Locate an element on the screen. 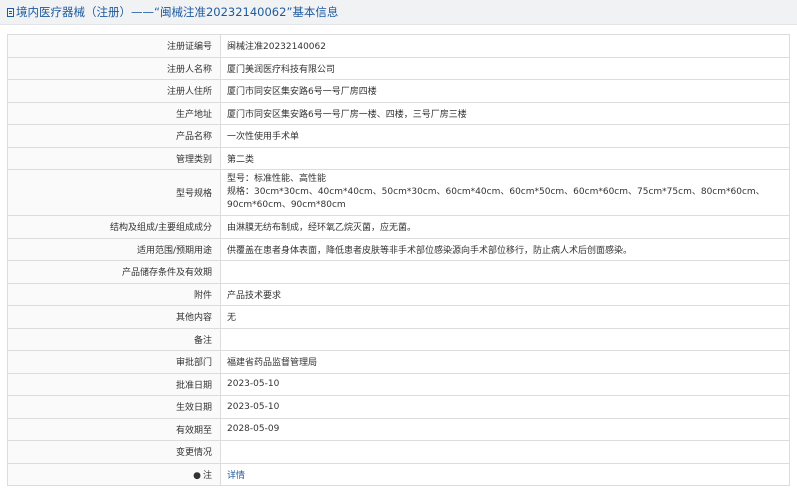  field-value: 闽械注准20232140062 is located at coordinates (505, 46).